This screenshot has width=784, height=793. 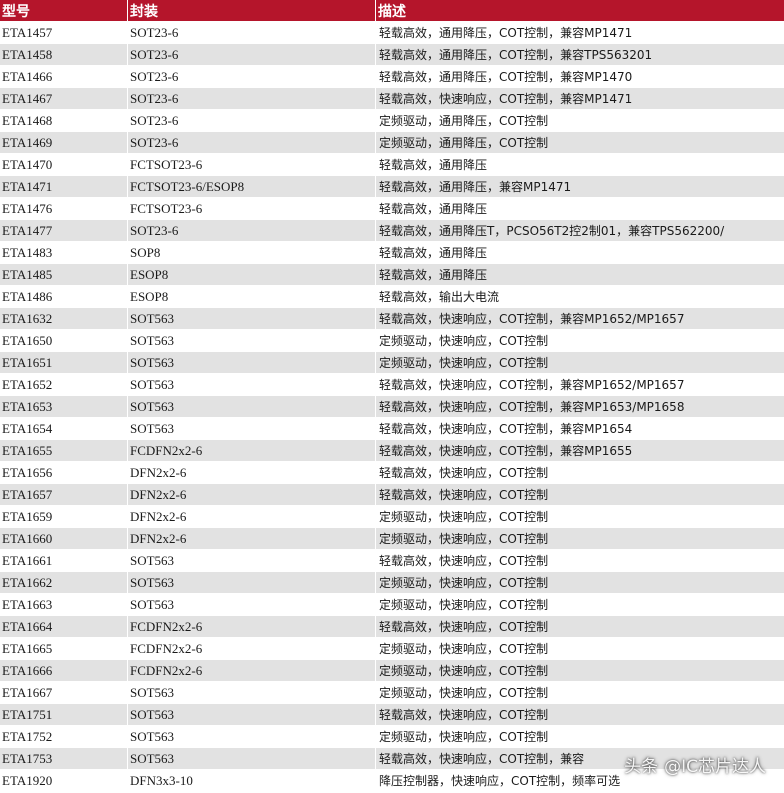 I want to click on cell-model: ETA1632, so click(x=64, y=318).